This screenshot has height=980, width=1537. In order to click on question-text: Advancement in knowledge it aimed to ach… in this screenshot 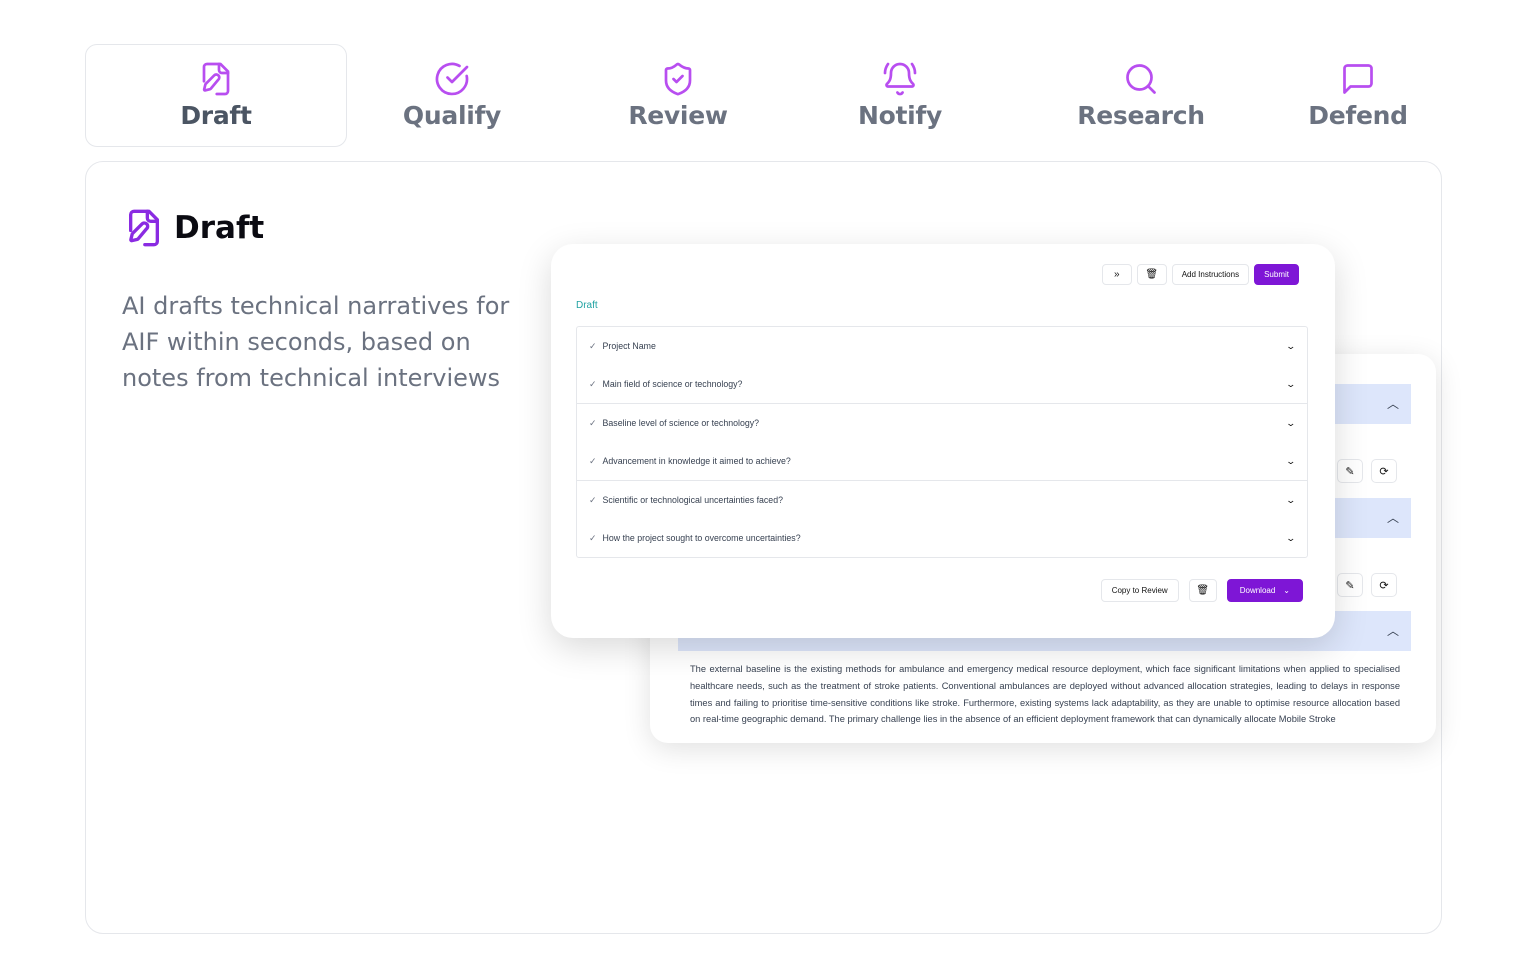, I will do `click(696, 461)`.